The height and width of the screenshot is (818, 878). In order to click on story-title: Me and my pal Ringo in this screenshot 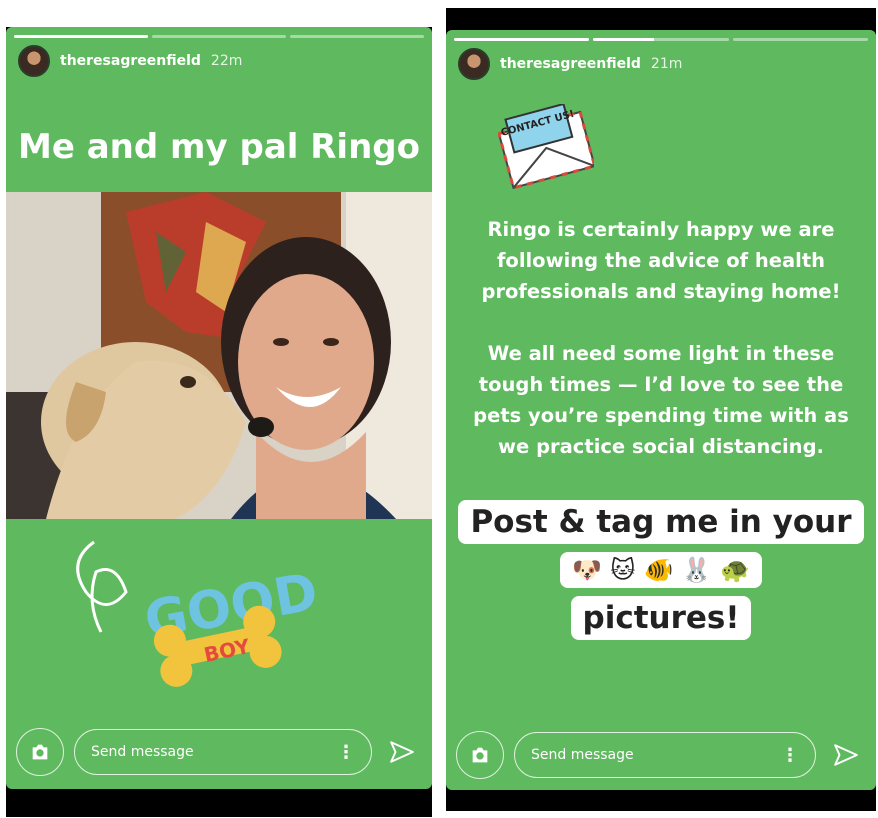, I will do `click(219, 147)`.